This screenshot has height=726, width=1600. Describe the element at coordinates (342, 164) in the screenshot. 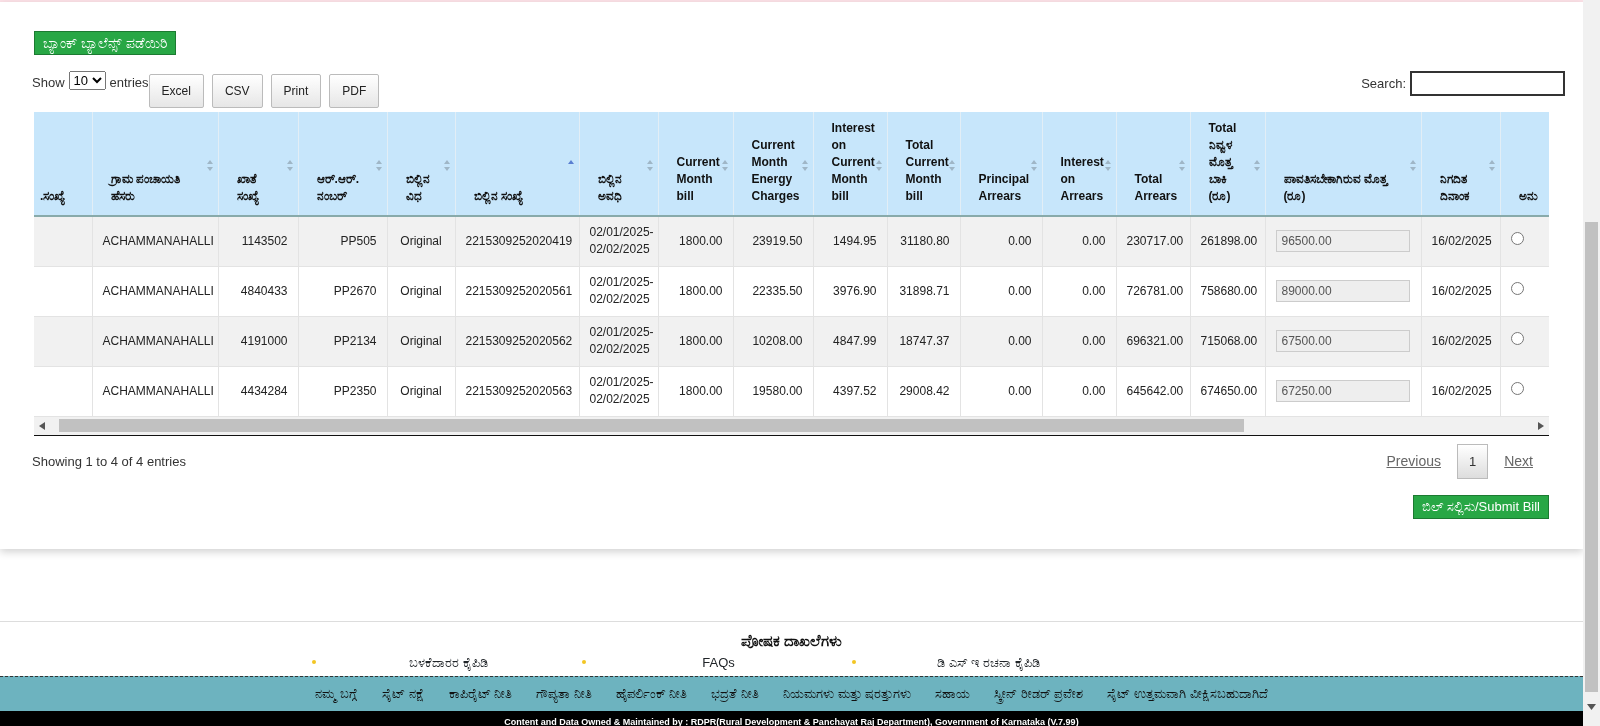

I see `column-header: ಆರ್.ಆರ್. ನಂಬರ್` at that location.